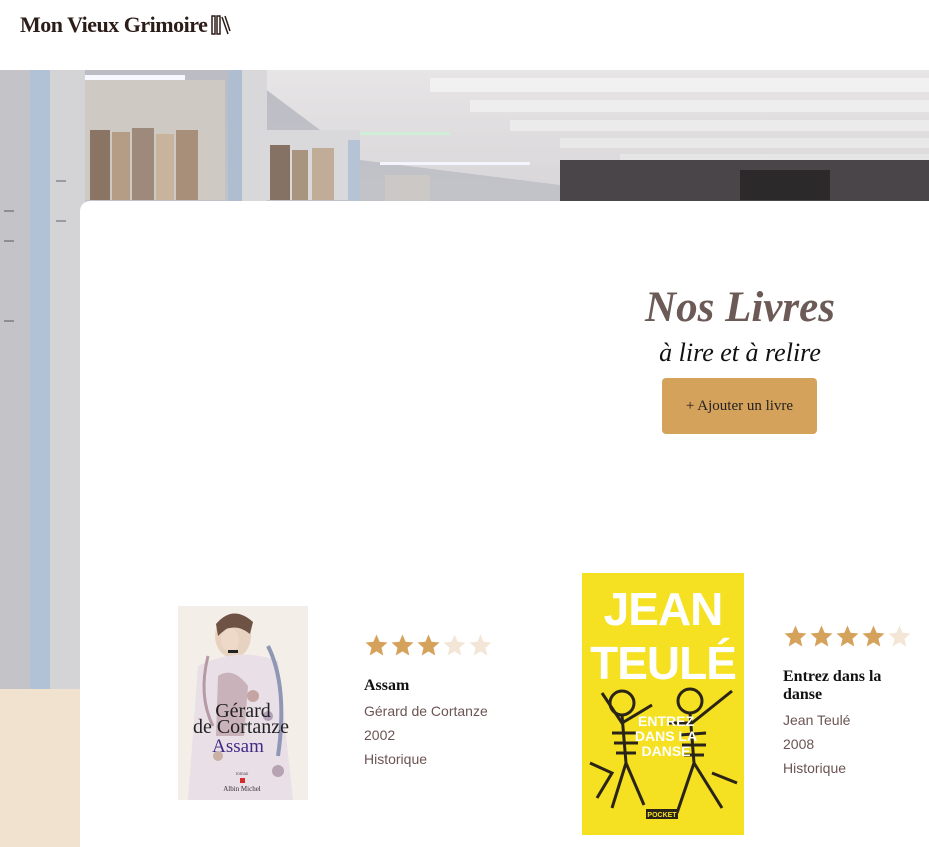  What do you see at coordinates (426, 711) in the screenshot?
I see `book-author: Gérard de Cortanze` at bounding box center [426, 711].